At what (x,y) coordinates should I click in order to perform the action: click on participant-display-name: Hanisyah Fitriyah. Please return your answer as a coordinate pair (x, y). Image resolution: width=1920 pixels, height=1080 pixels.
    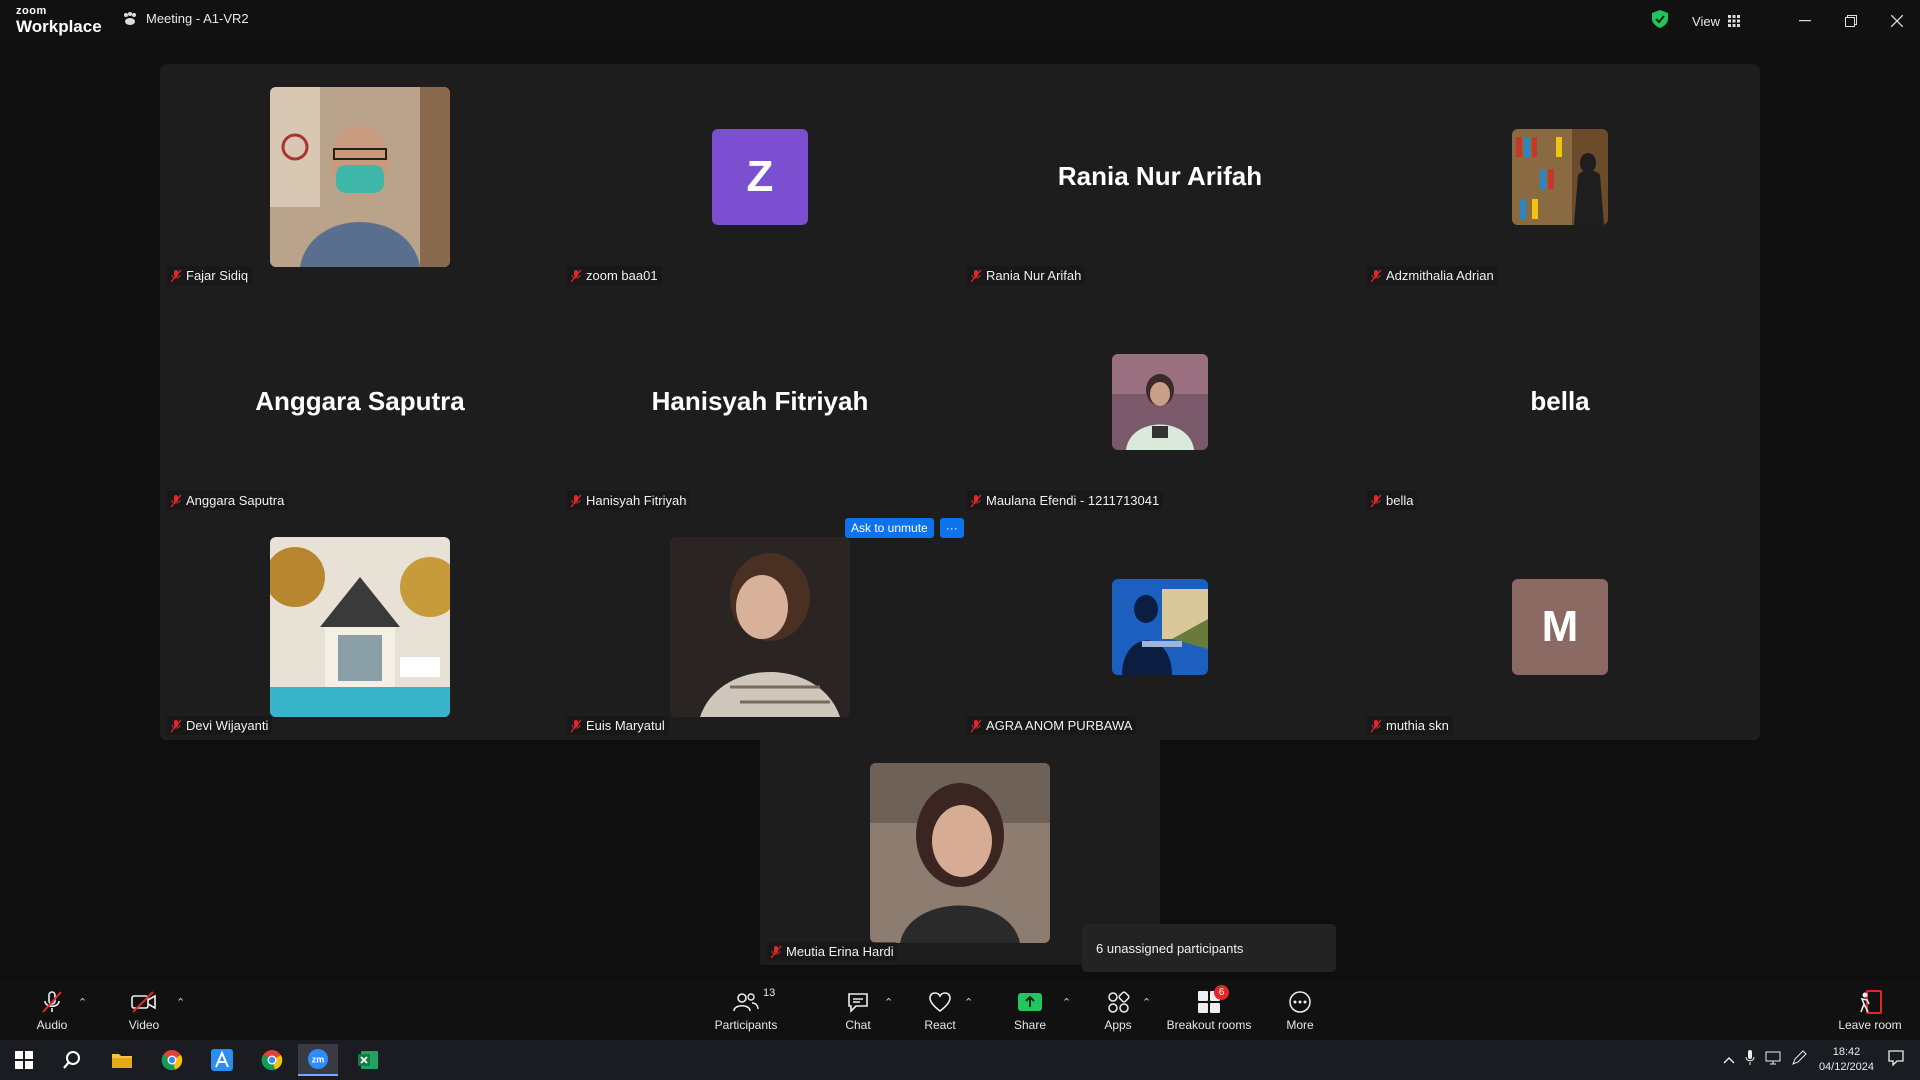
    Looking at the image, I should click on (760, 401).